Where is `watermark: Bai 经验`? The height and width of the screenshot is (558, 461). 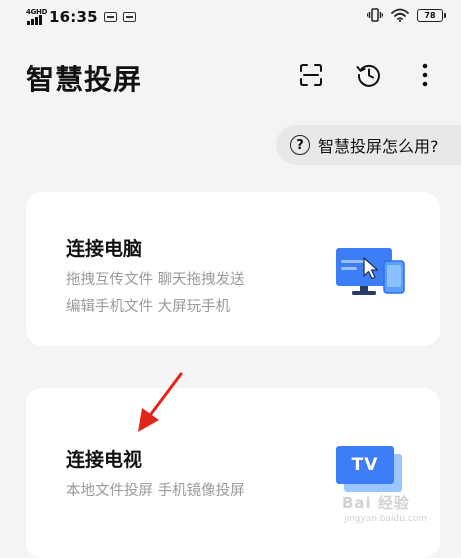 watermark: Bai 经验 is located at coordinates (376, 503).